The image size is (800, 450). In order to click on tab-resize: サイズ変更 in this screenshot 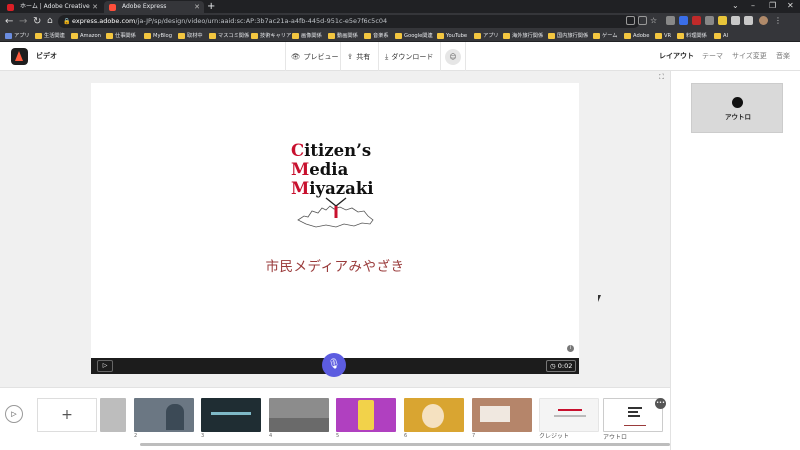, I will do `click(749, 56)`.